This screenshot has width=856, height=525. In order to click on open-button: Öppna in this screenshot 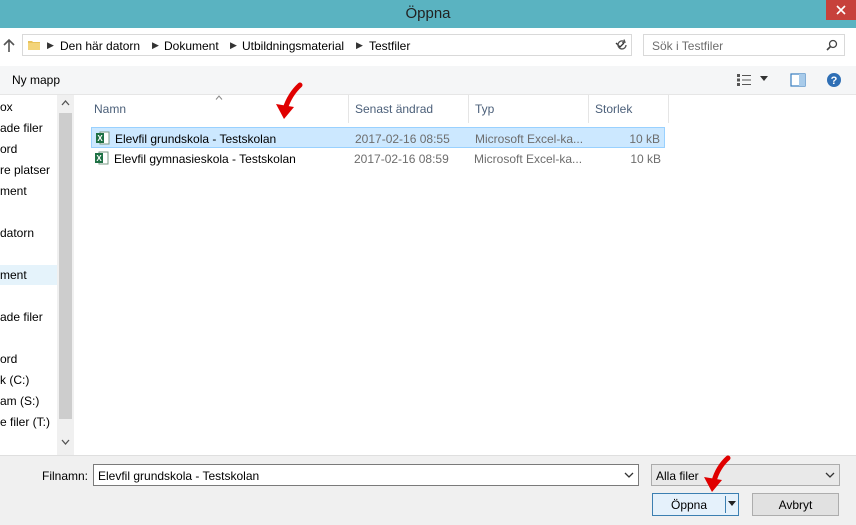, I will do `click(695, 504)`.